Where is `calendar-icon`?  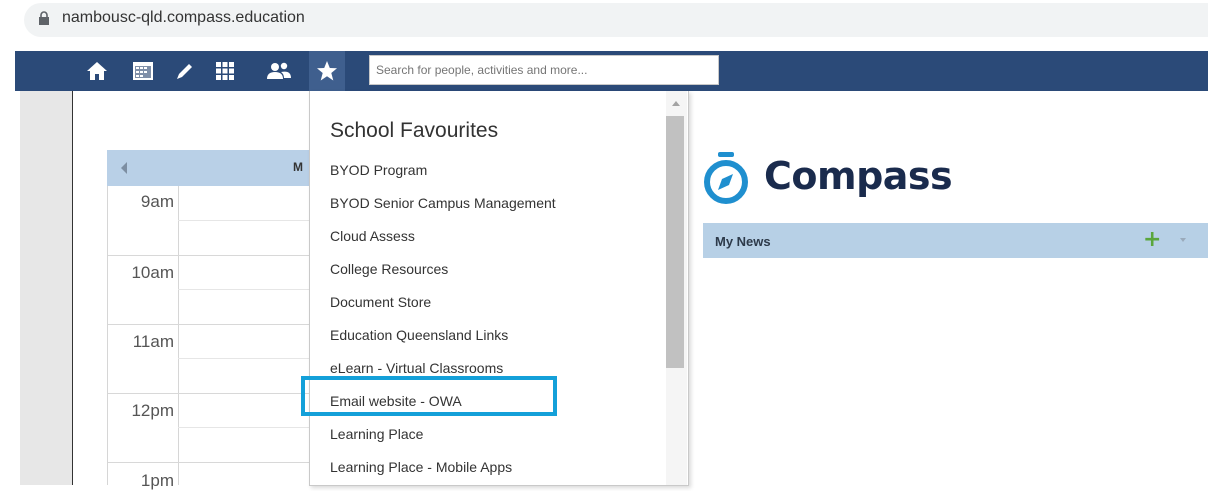
calendar-icon is located at coordinates (143, 71).